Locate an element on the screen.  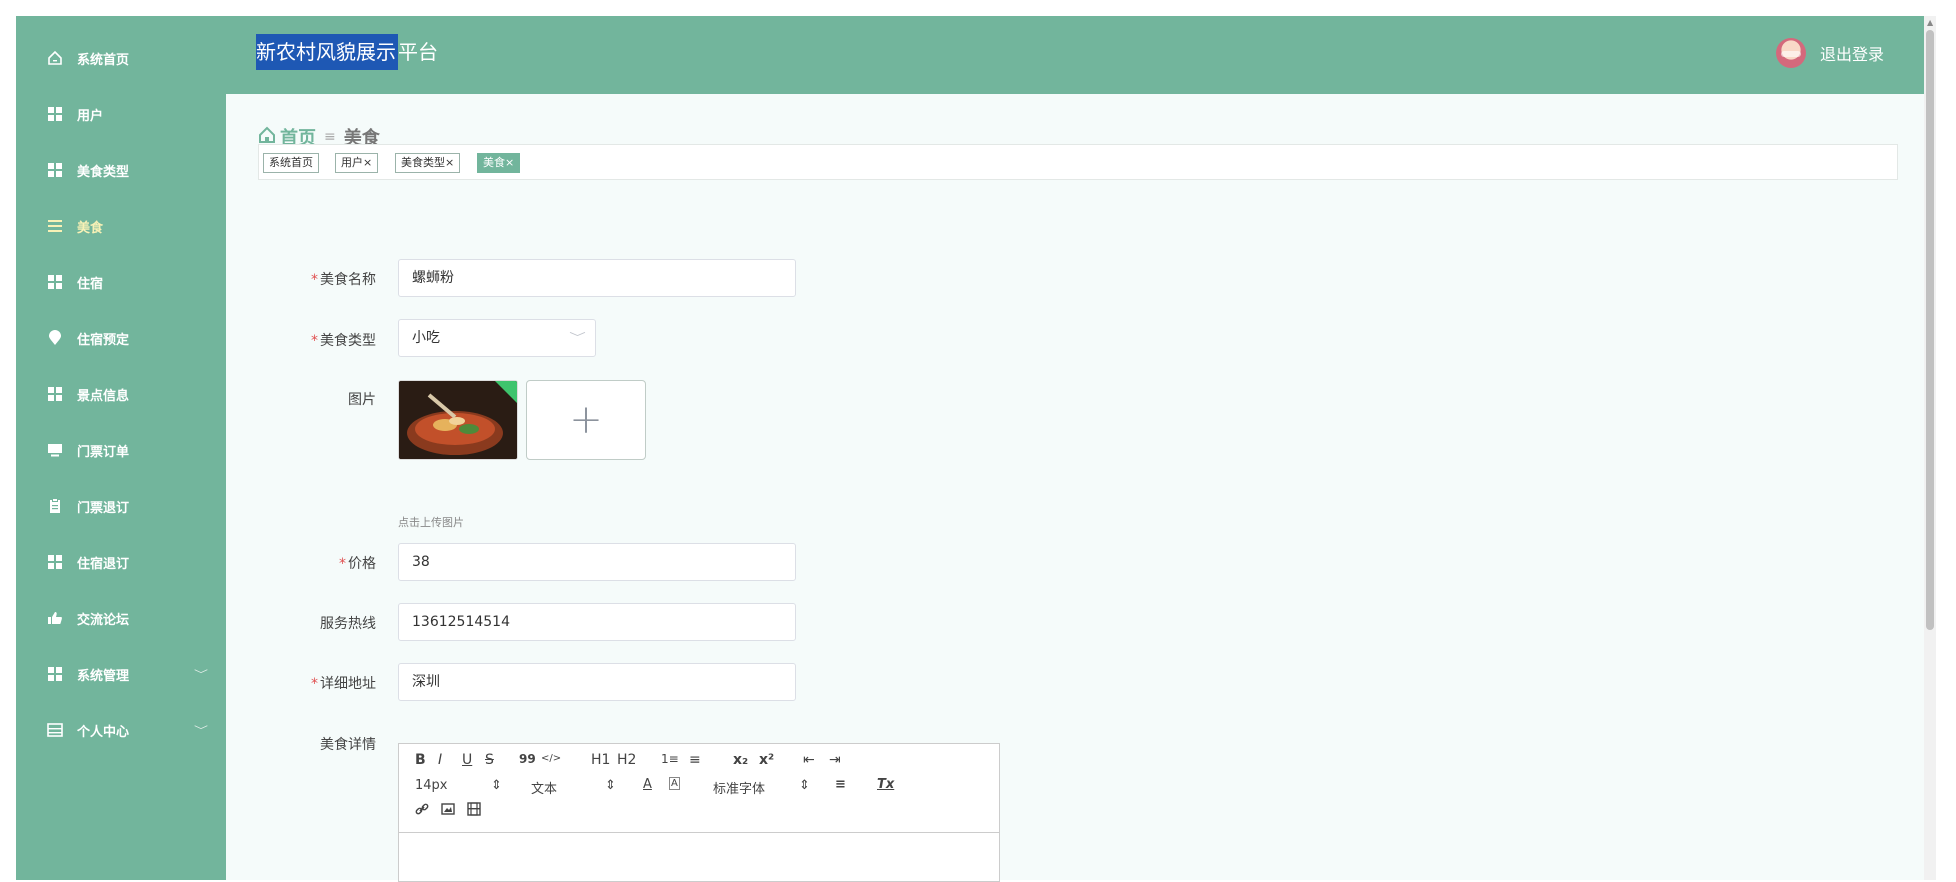
editor-content-area is located at coordinates (699, 856).